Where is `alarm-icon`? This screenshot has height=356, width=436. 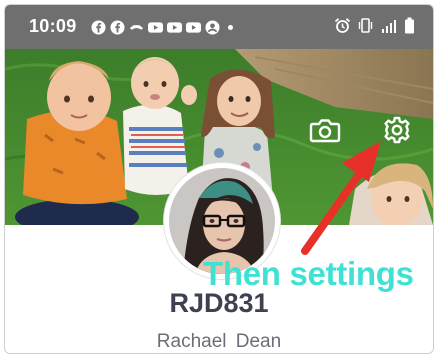 alarm-icon is located at coordinates (342, 28).